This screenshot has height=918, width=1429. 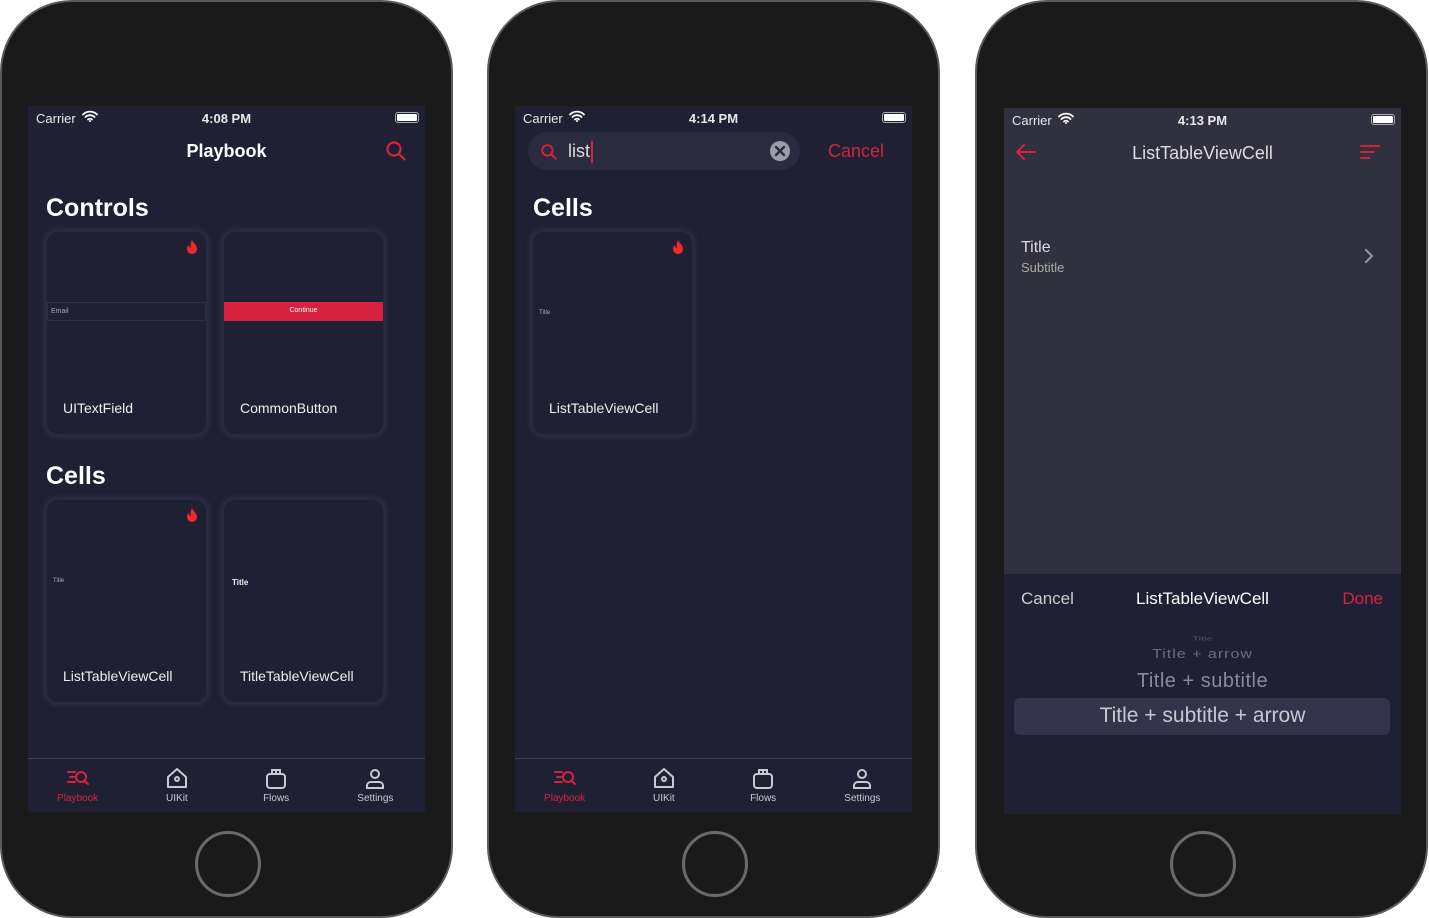 What do you see at coordinates (126, 311) in the screenshot?
I see `preview-email-field: Email` at bounding box center [126, 311].